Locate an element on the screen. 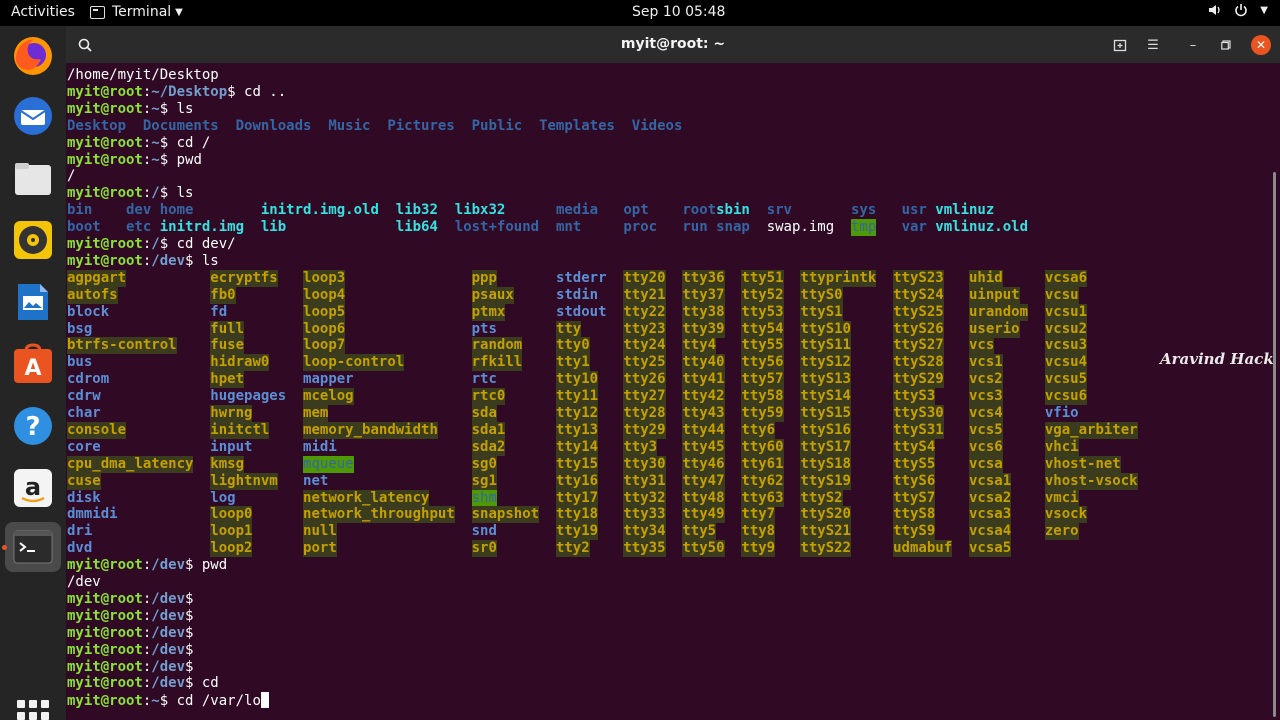 The height and width of the screenshot is (720, 1280). device-entry: ttyS22 is located at coordinates (825, 549).